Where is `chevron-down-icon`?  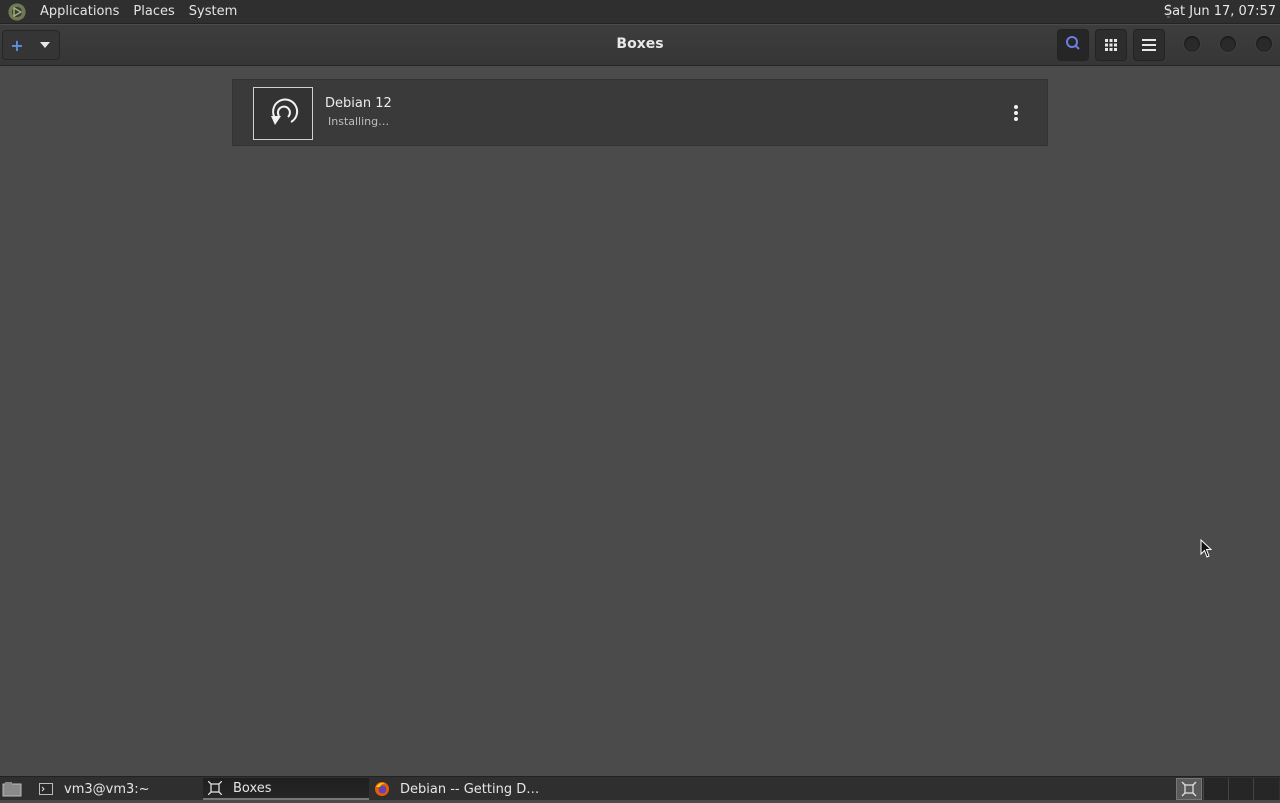 chevron-down-icon is located at coordinates (45, 45).